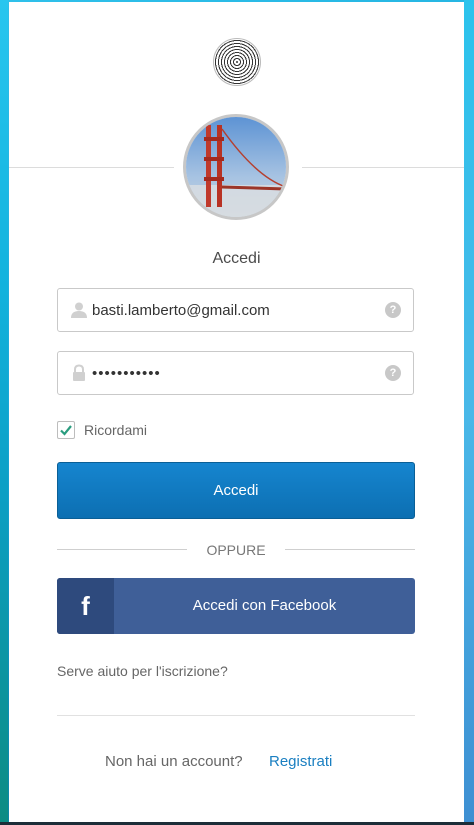 The height and width of the screenshot is (825, 474). Describe the element at coordinates (236, 167) in the screenshot. I see `user-avatar` at that location.